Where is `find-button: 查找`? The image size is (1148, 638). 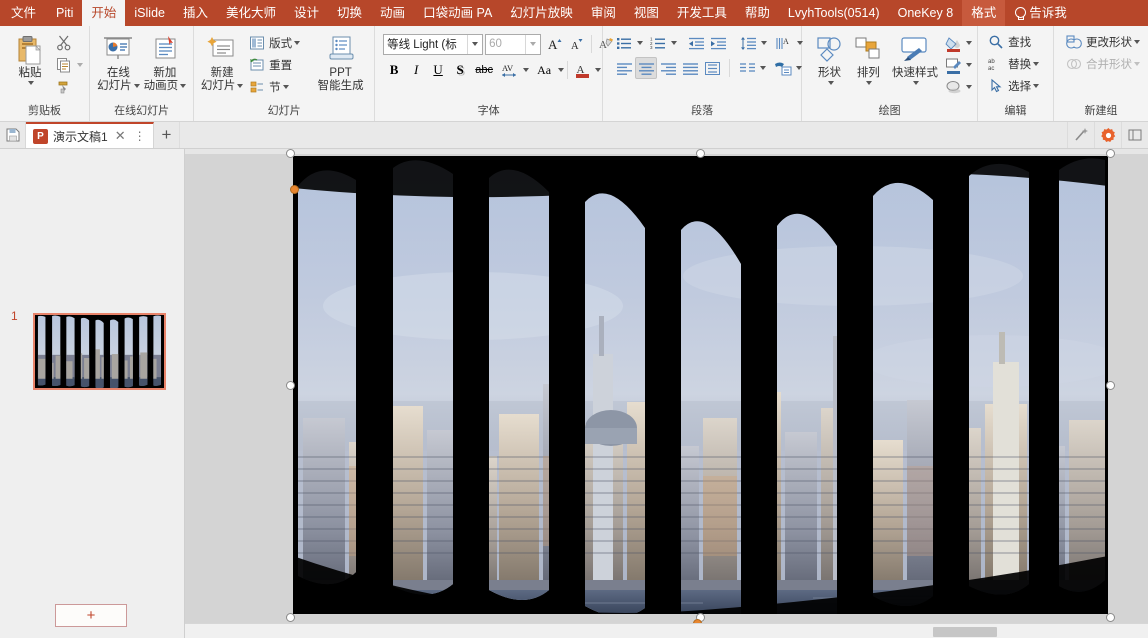 find-button: 查找 is located at coordinates (1009, 42).